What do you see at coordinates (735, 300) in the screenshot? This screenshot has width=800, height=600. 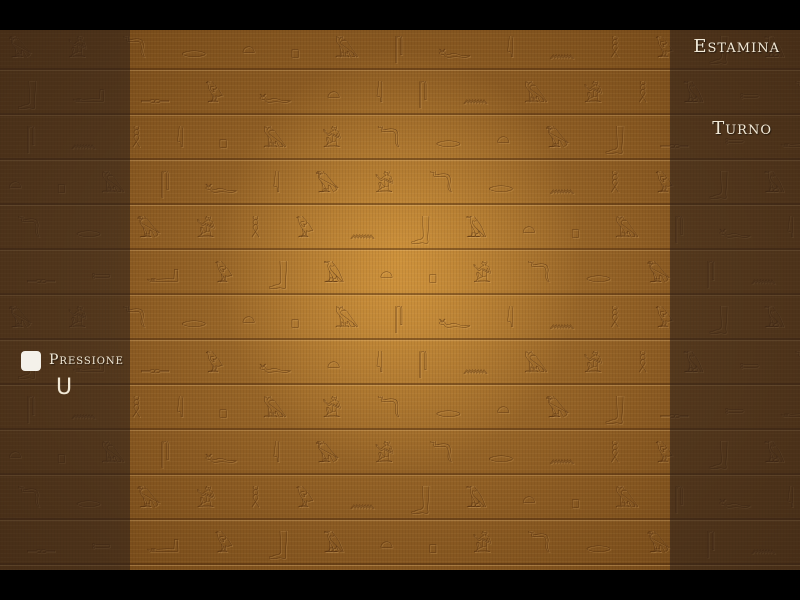 I see `right-hud-panel` at bounding box center [735, 300].